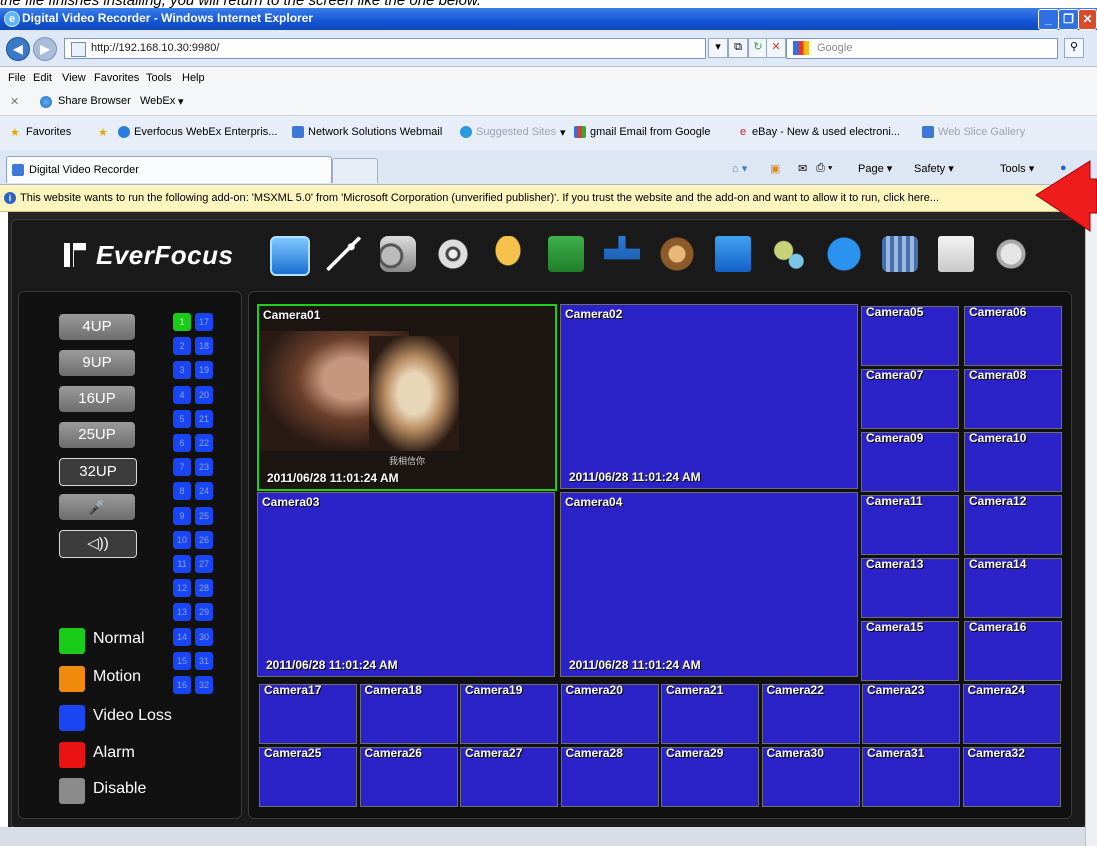 This screenshot has height=846, width=1097. I want to click on tab-digital-video-recorder: Digital Video Recorder, so click(169, 169).